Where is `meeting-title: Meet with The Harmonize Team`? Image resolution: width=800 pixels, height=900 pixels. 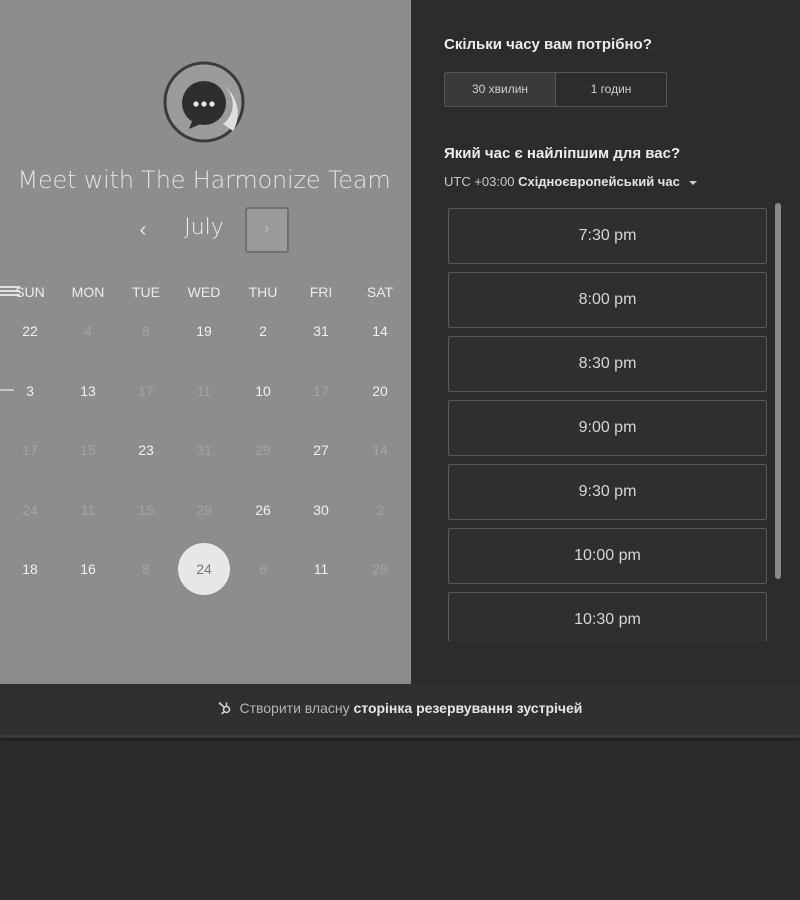 meeting-title: Meet with The Harmonize Team is located at coordinates (204, 180).